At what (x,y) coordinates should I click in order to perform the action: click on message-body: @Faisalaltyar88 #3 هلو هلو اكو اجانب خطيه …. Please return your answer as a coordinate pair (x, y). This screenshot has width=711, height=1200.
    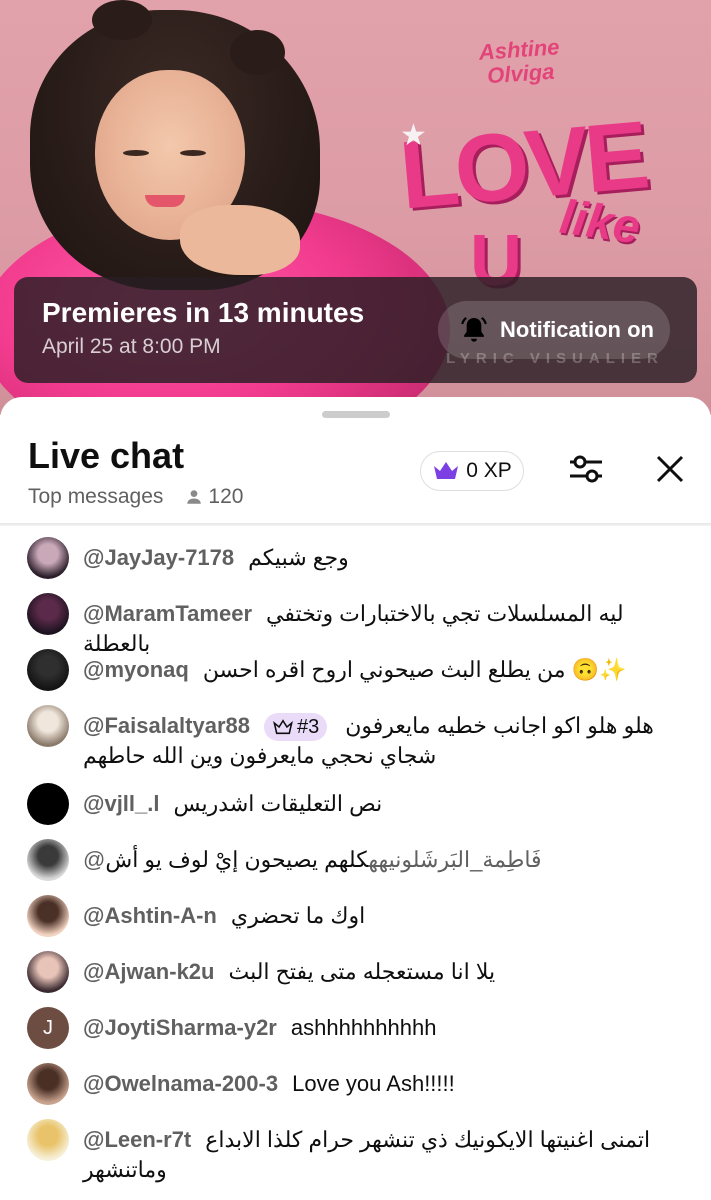
    Looking at the image, I should click on (383, 741).